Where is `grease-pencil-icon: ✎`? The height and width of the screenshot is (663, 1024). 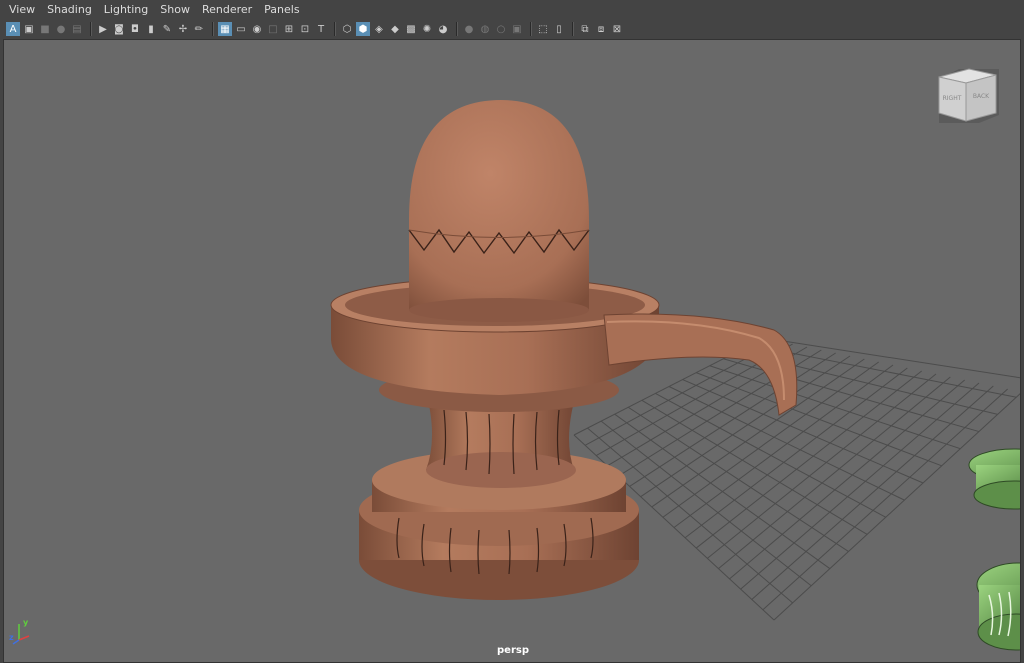
grease-pencil-icon: ✎ is located at coordinates (167, 29).